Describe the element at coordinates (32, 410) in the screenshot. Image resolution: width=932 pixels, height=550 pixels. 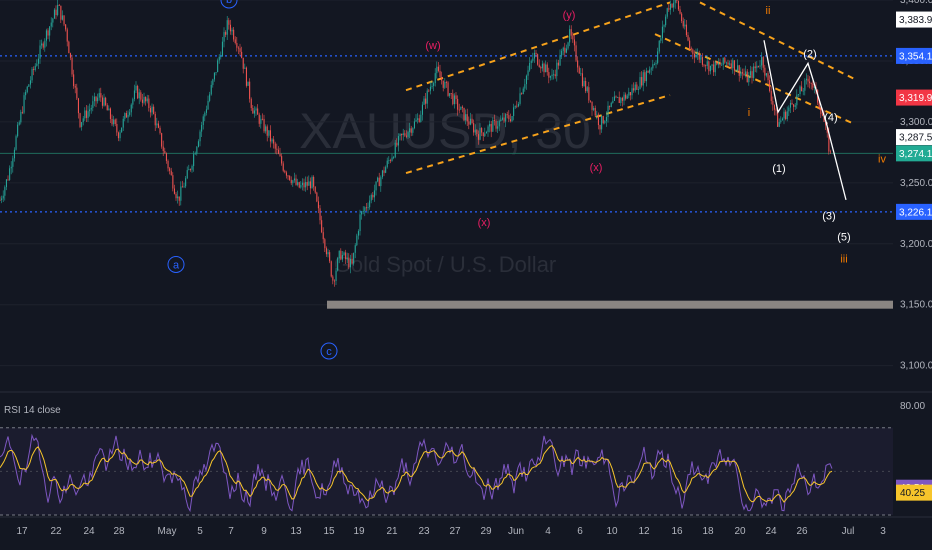
I see `rsi-title: RSI 14 close` at that location.